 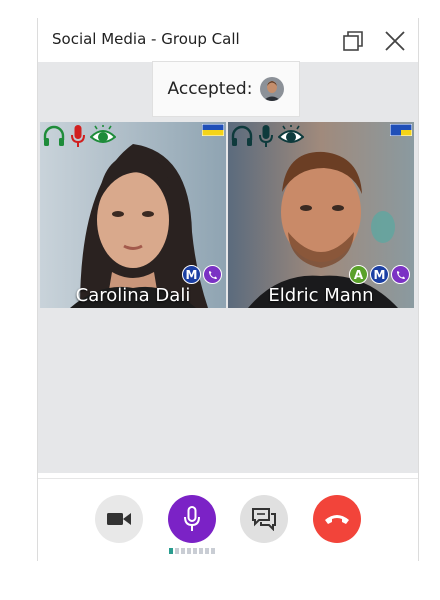 What do you see at coordinates (210, 89) in the screenshot?
I see `accepted-label: Accepted:` at bounding box center [210, 89].